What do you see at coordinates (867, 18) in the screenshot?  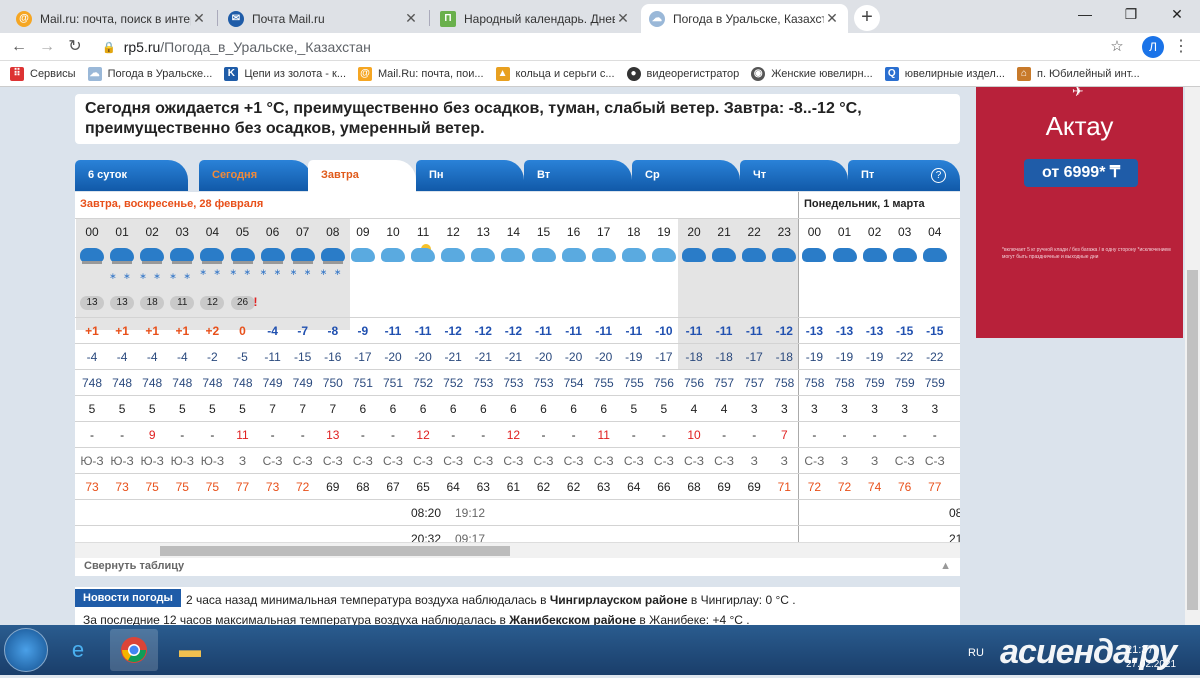 I see `new-tab-button: +` at bounding box center [867, 18].